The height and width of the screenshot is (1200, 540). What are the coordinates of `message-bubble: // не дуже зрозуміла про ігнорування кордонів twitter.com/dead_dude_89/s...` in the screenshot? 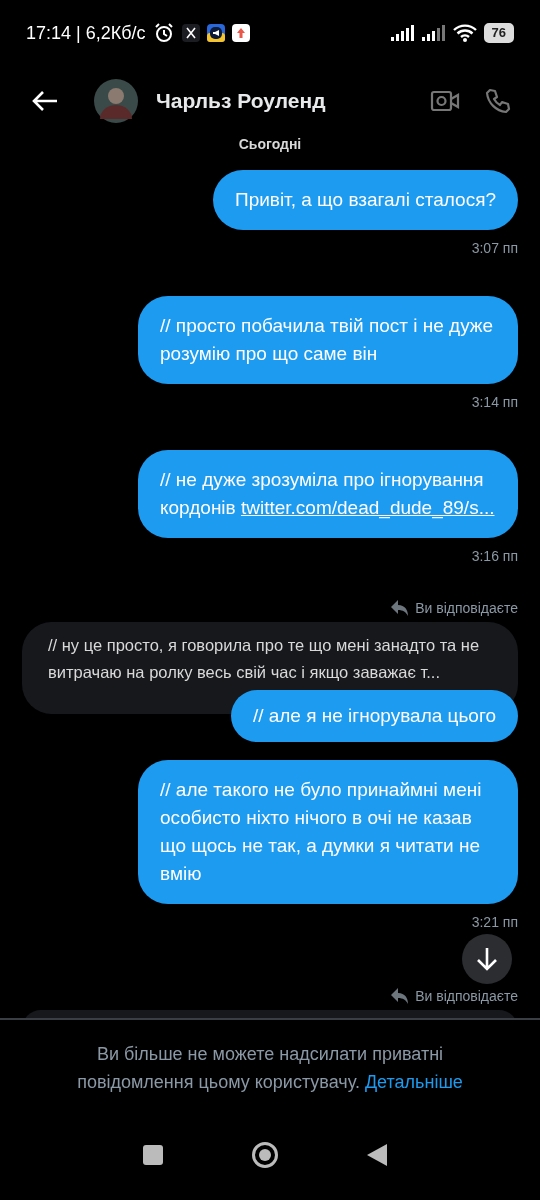 It's located at (328, 494).